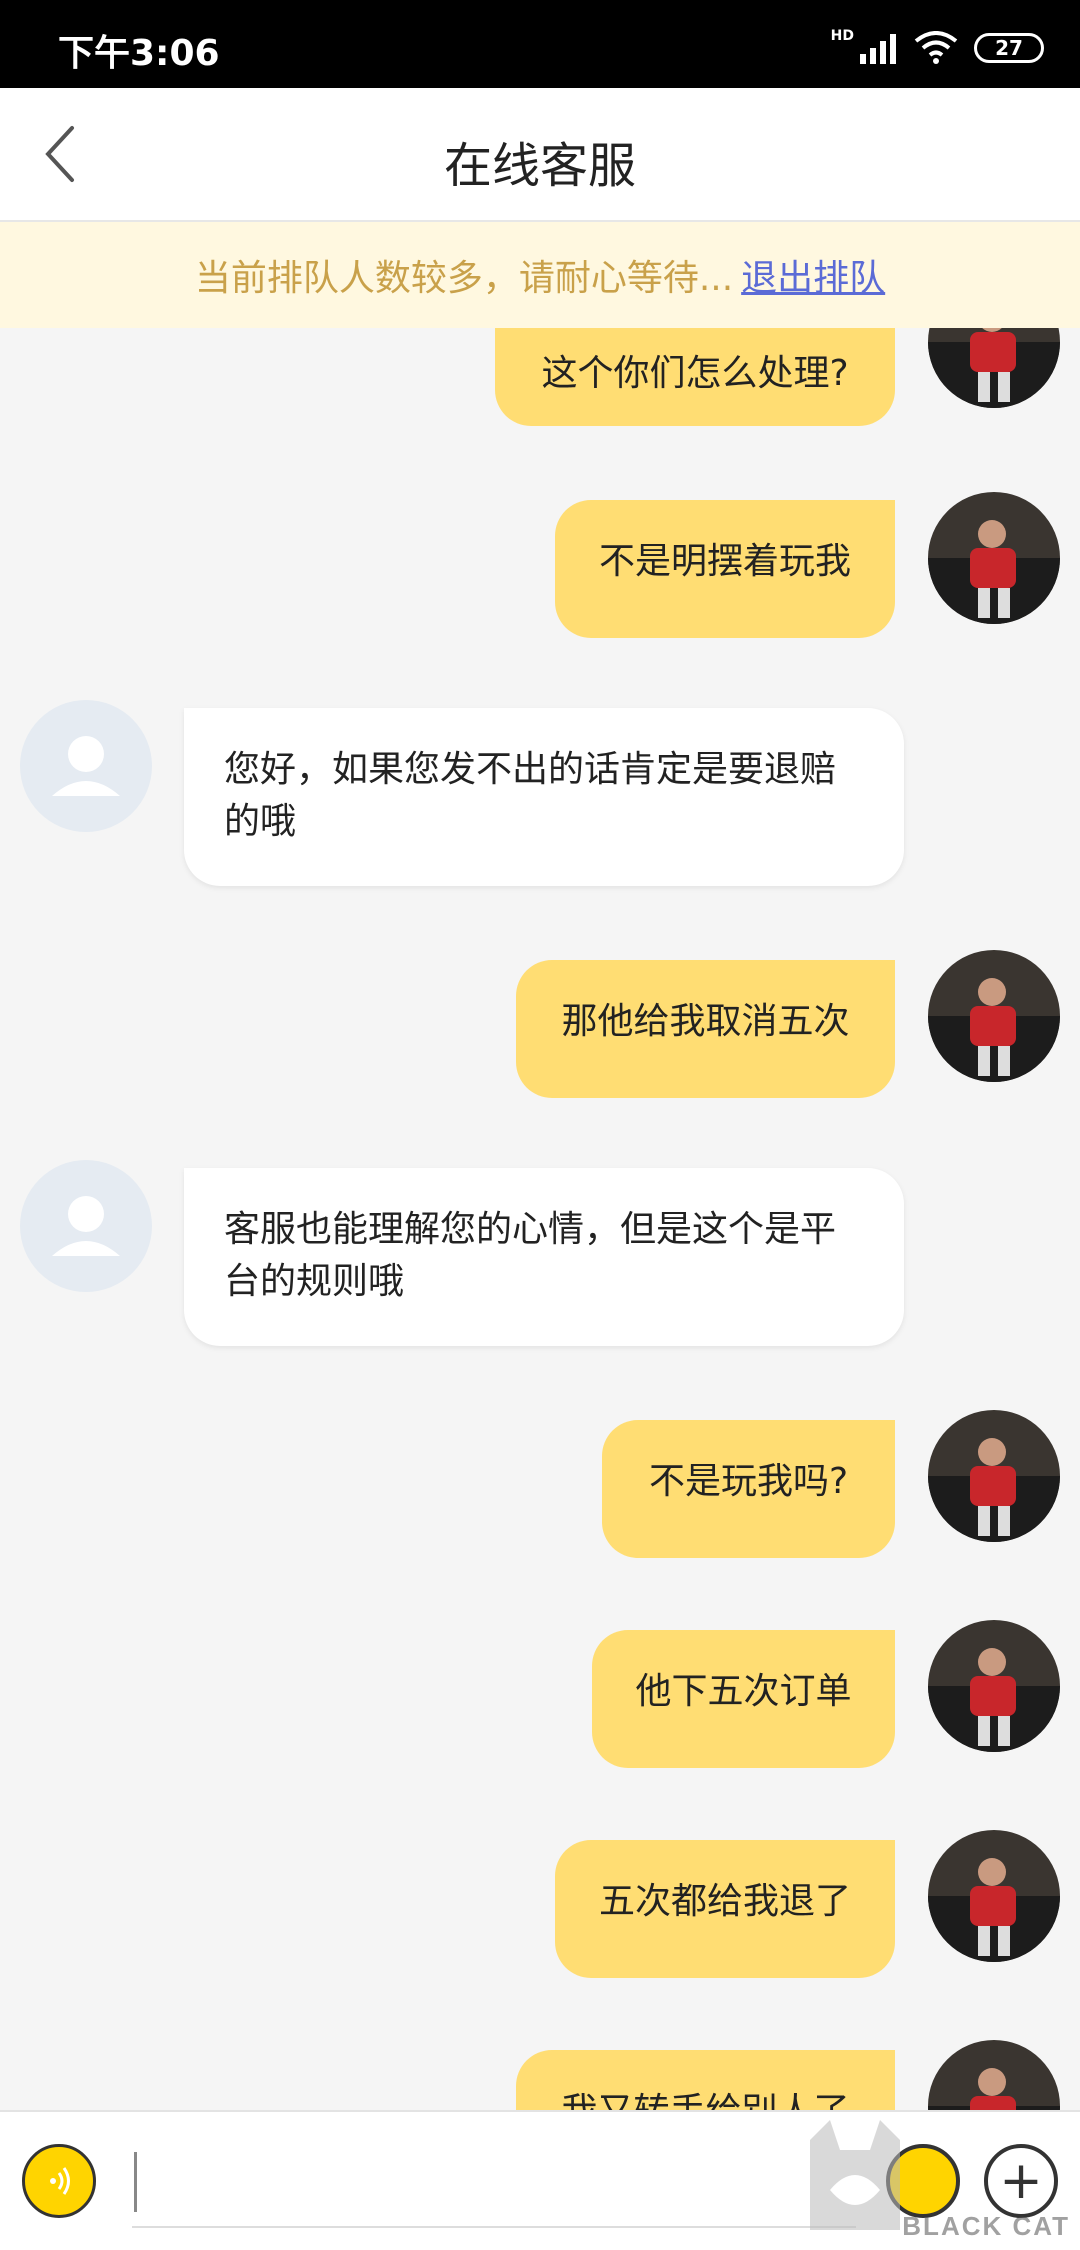  I want to click on battery-icon: 27, so click(1009, 48).